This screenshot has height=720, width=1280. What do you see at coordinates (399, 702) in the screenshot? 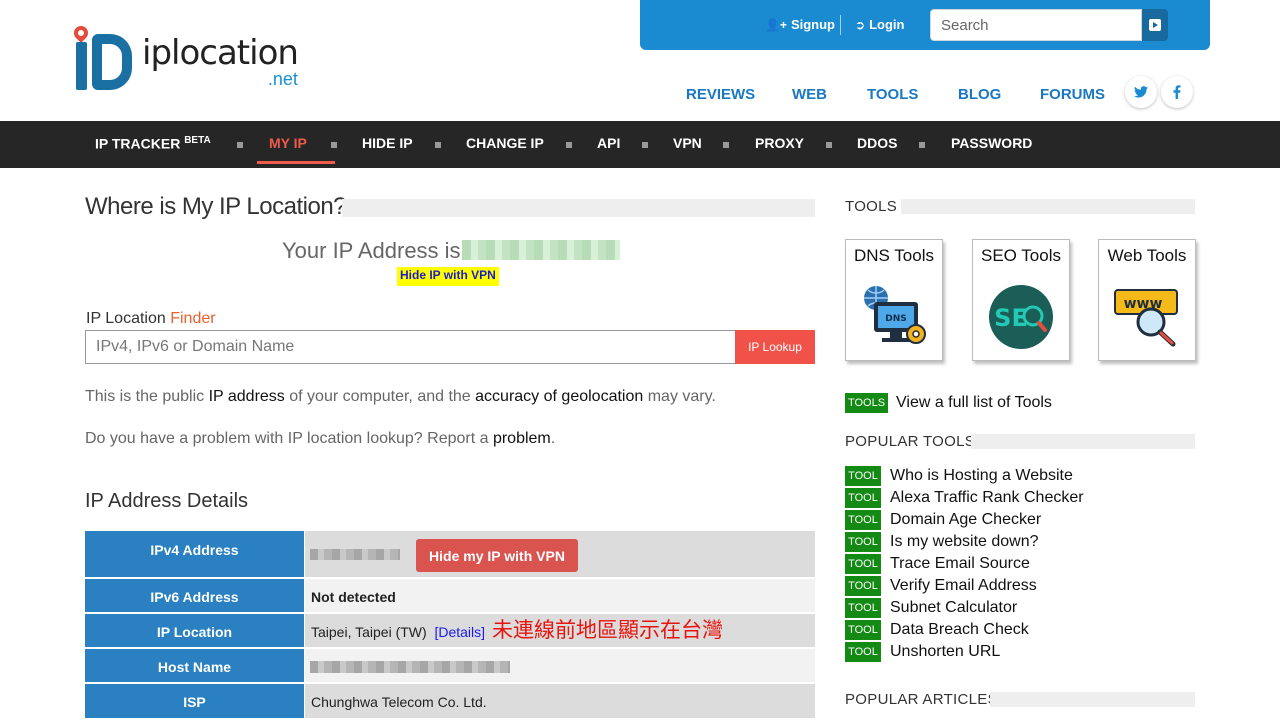
I see `isp-value-text: Chunghwa Telecom Co. Ltd.` at bounding box center [399, 702].